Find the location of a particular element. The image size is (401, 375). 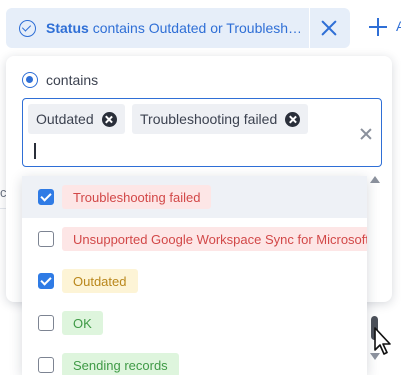

text-cursor is located at coordinates (35, 151).